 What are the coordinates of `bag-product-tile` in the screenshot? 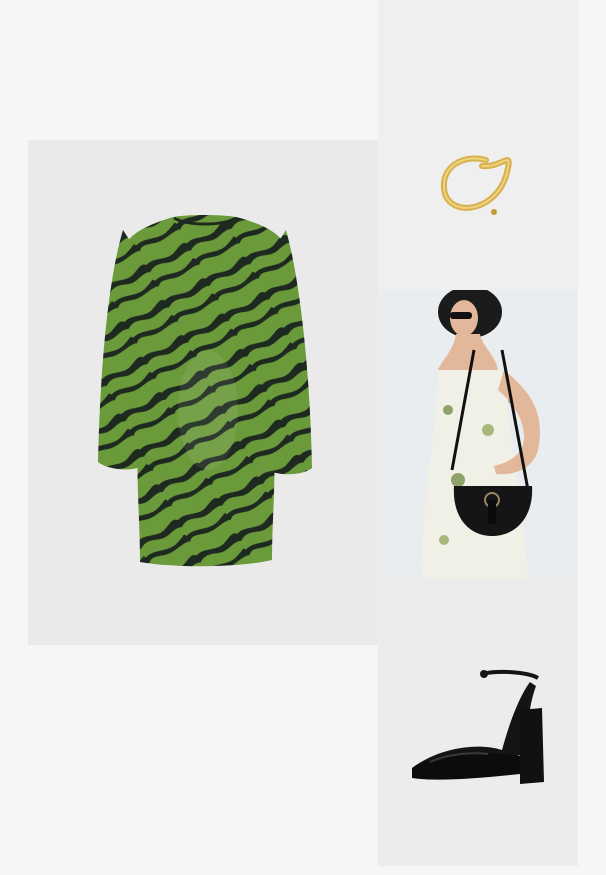 It's located at (478, 434).